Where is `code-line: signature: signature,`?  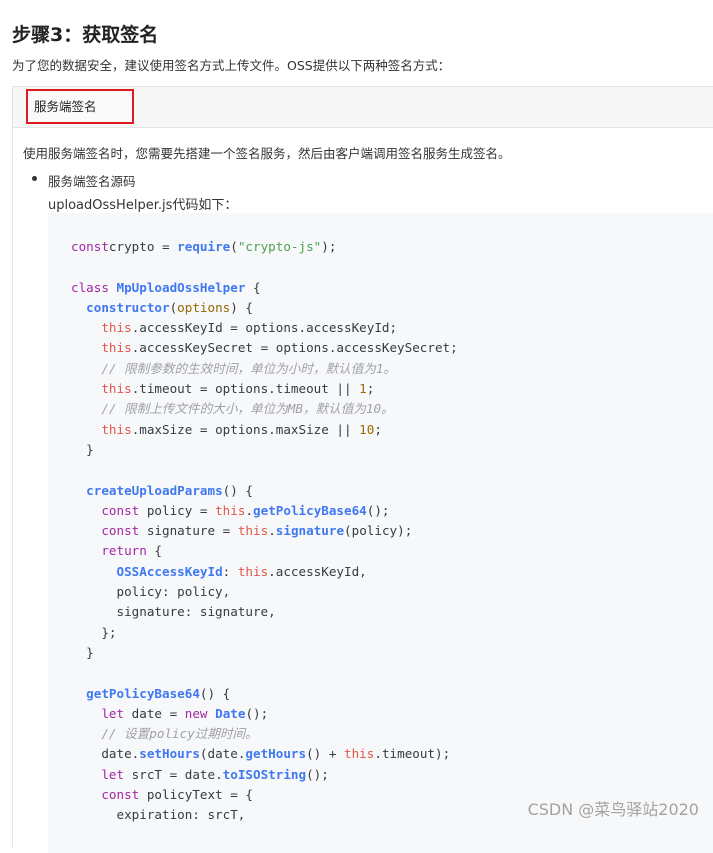 code-line: signature: signature, is located at coordinates (264, 612).